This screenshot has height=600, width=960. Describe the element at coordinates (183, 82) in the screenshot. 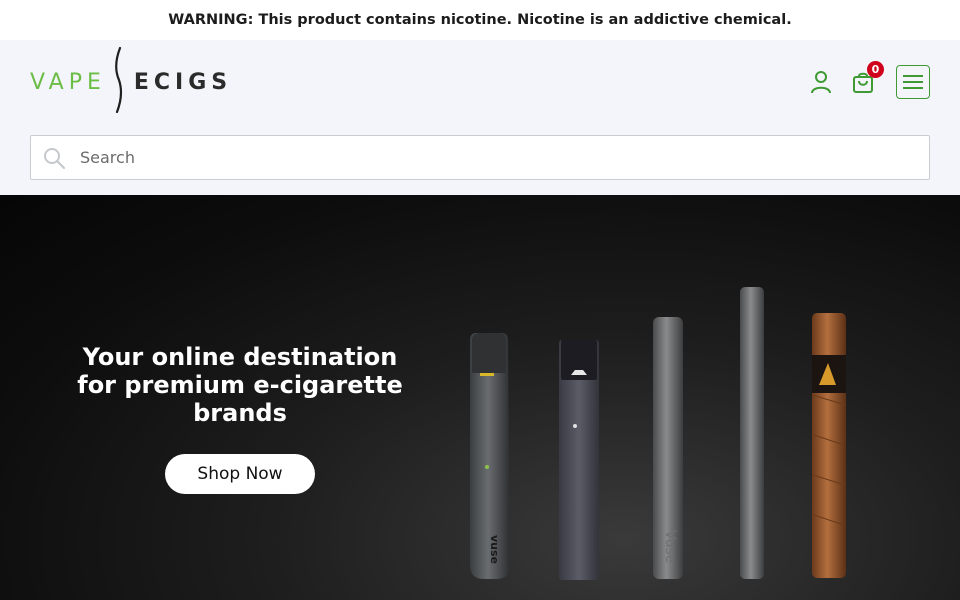

I see `logo-ecigs-text: ECIGS` at that location.